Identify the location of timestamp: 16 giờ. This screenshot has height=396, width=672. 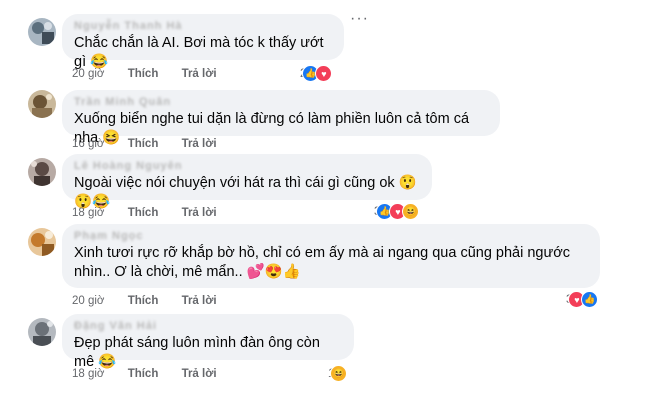
(88, 144).